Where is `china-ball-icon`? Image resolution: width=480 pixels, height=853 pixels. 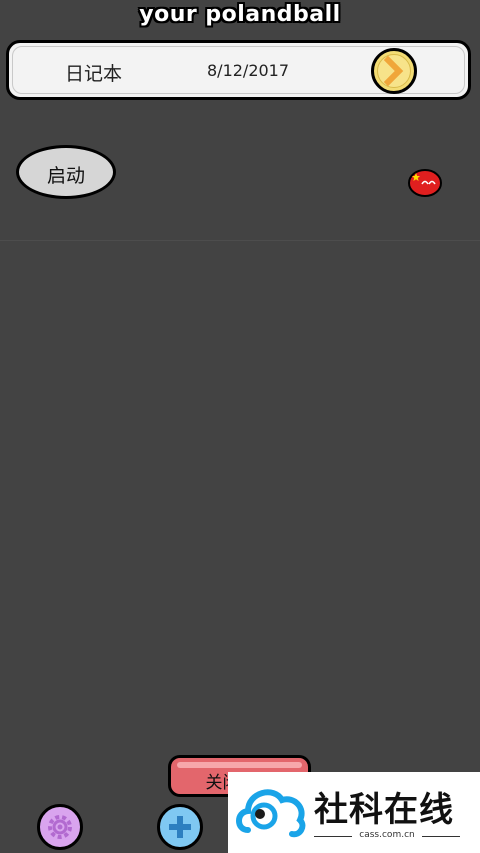
china-ball-icon is located at coordinates (425, 183).